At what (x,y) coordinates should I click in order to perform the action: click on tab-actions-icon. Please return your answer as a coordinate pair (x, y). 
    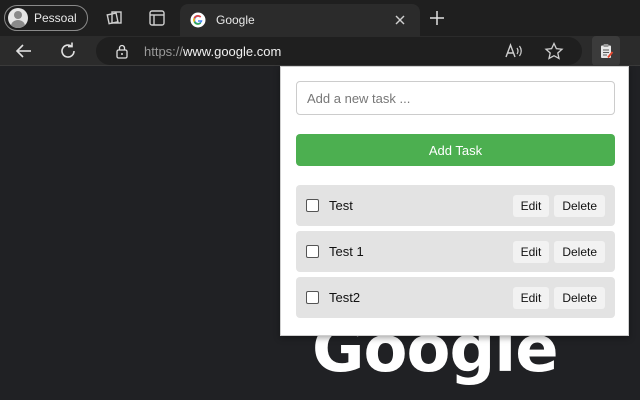
    Looking at the image, I should click on (157, 18).